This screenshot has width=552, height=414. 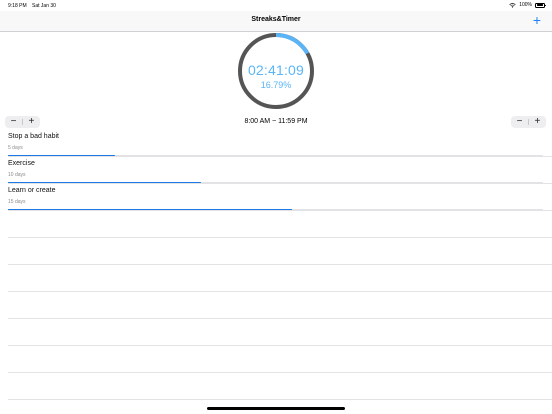 What do you see at coordinates (537, 122) in the screenshot?
I see `end-time-increase-button: +` at bounding box center [537, 122].